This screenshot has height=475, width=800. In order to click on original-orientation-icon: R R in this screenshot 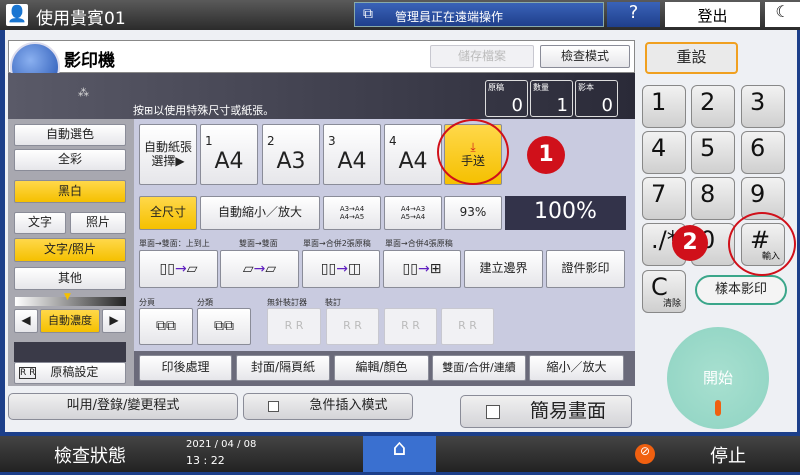, I will do `click(28, 373)`.